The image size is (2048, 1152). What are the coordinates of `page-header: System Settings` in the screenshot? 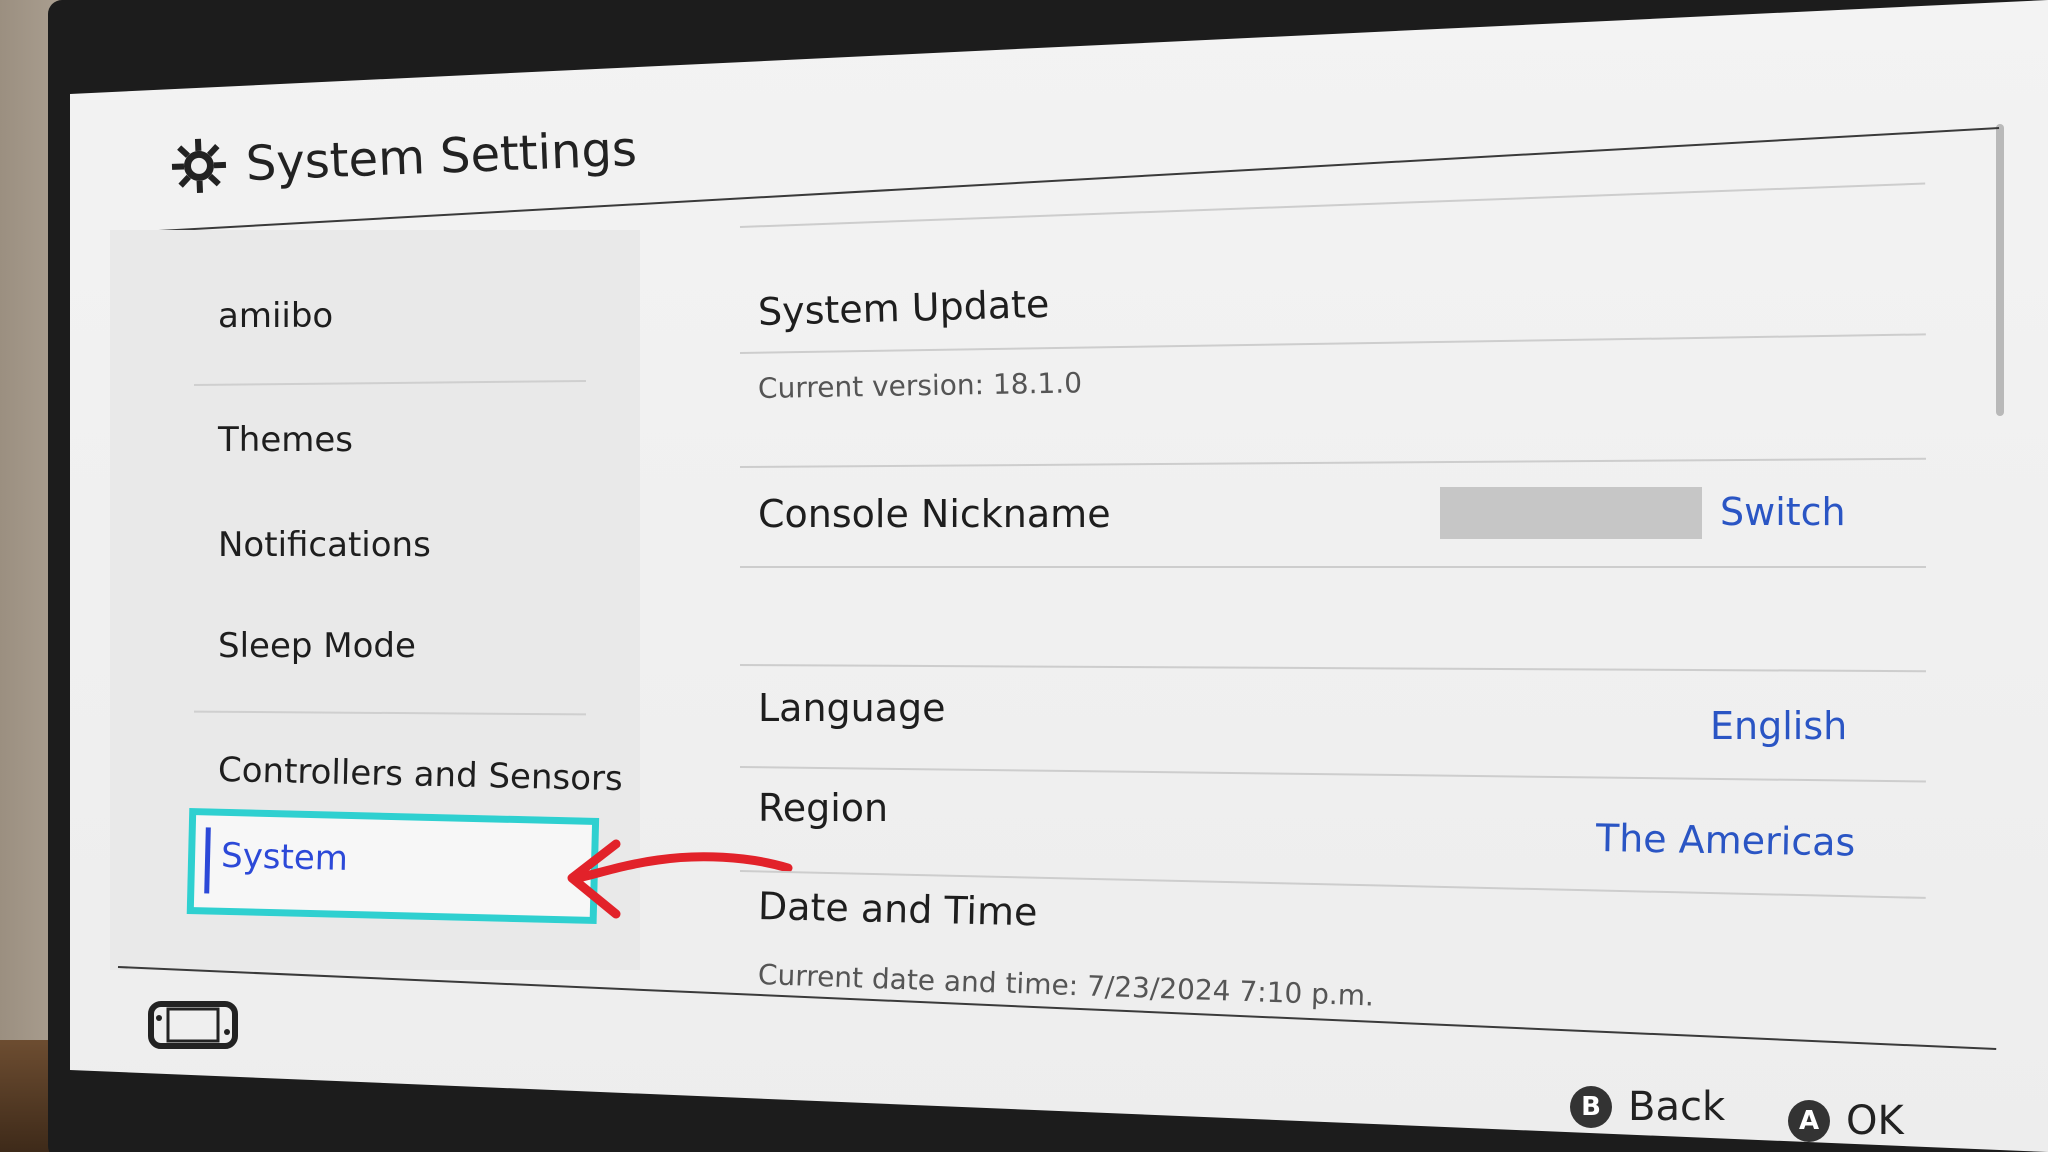 It's located at (403, 158).